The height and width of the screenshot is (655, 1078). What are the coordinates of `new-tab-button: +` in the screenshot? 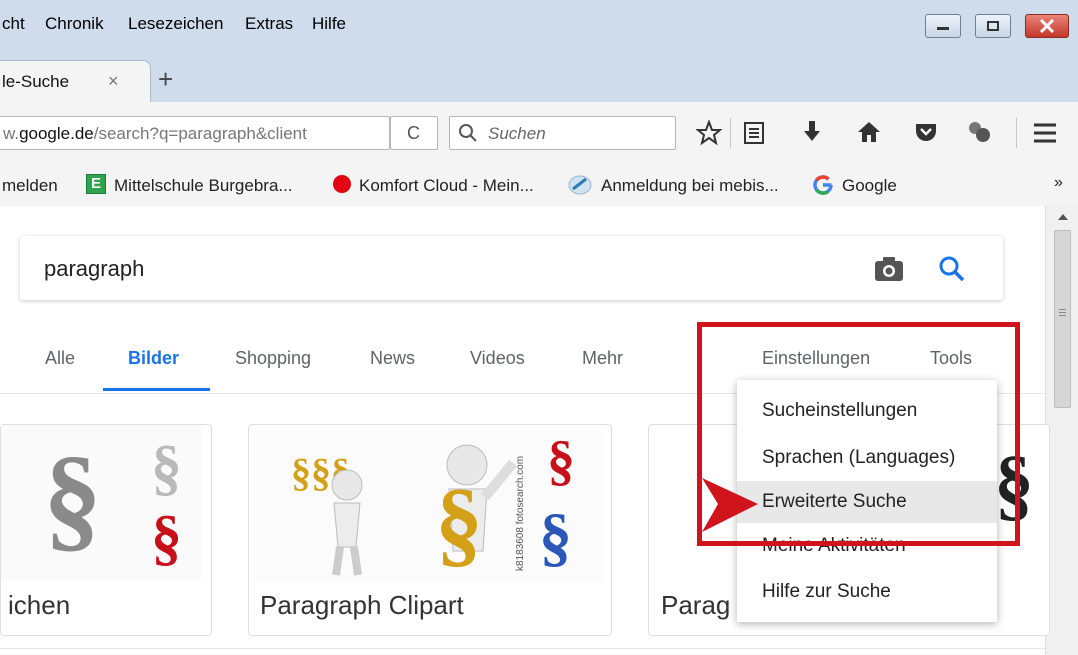 It's located at (165, 79).